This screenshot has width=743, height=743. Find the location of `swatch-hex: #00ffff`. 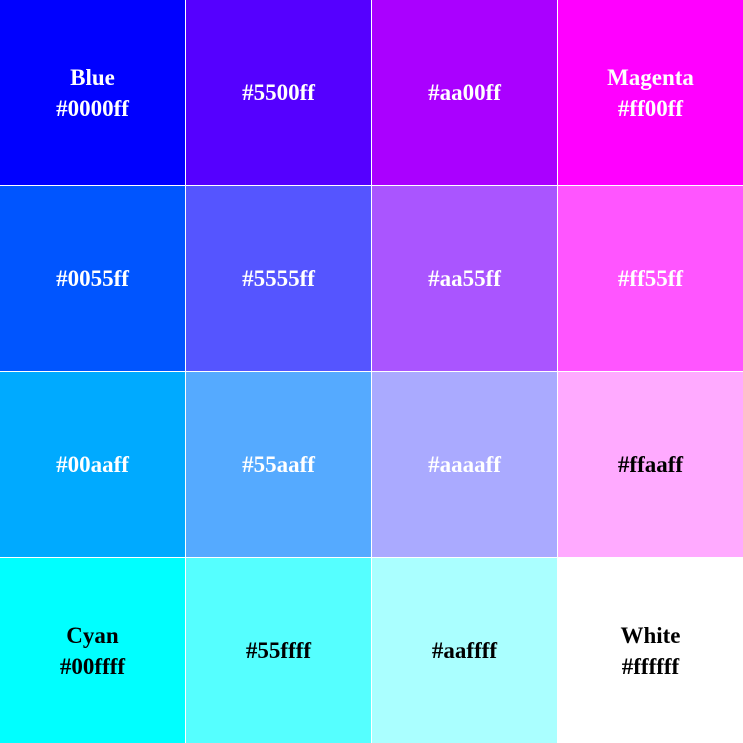

swatch-hex: #00ffff is located at coordinates (92, 666).